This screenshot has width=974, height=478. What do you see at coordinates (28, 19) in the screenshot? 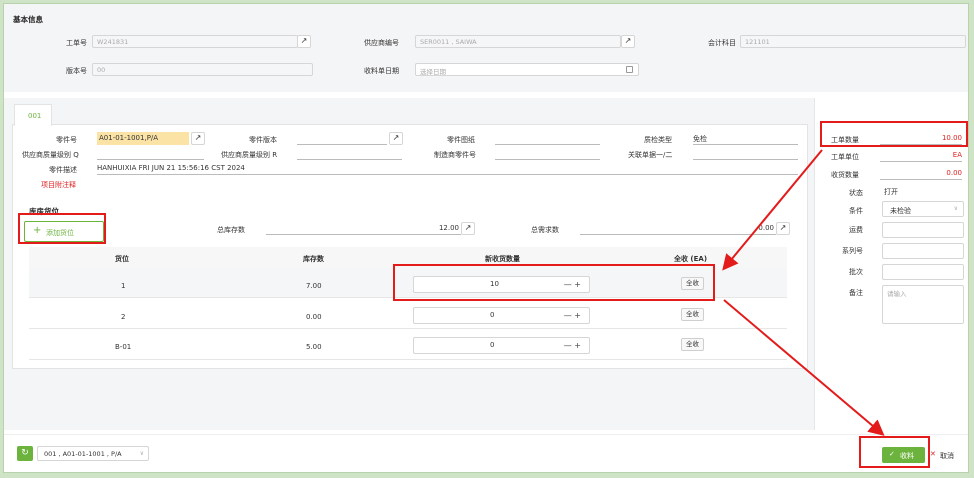
I see `basic-info-title: 基本信息` at bounding box center [28, 19].